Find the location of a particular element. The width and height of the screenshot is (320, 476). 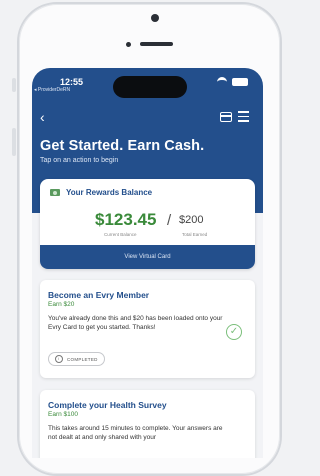

view-virtual-card-button: View Virtual Card is located at coordinates (147, 257).